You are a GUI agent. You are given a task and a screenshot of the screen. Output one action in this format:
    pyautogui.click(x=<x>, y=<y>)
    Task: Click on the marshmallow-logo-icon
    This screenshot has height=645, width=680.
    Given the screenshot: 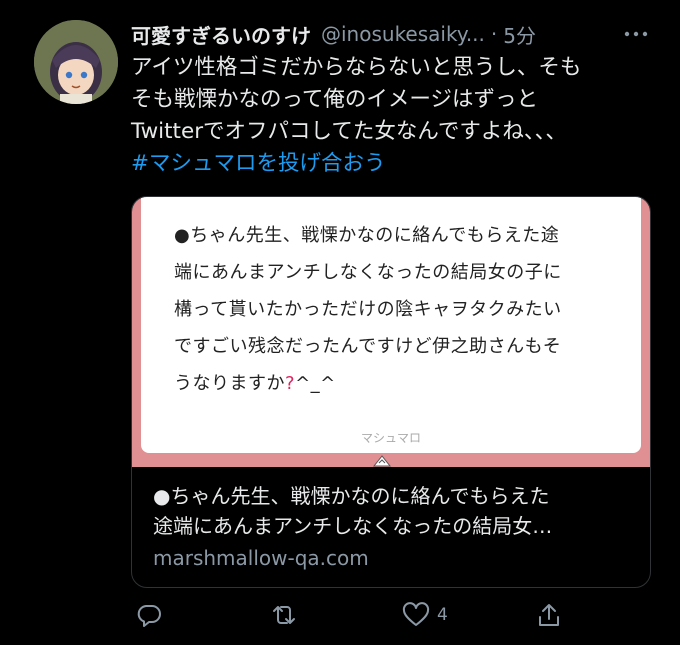 What is the action you would take?
    pyautogui.click(x=382, y=460)
    